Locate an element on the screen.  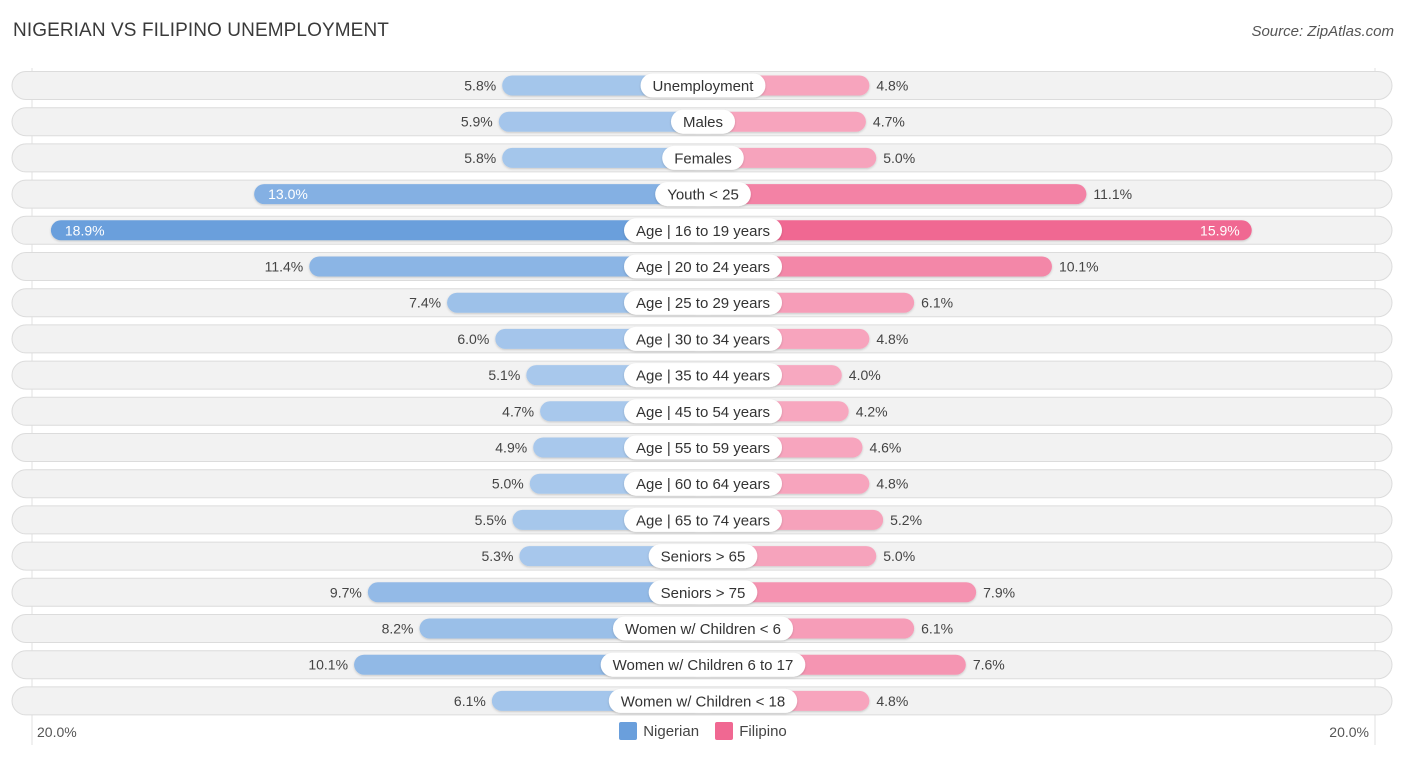
category-label: Women w/ Children < 6 is located at coordinates (703, 629).